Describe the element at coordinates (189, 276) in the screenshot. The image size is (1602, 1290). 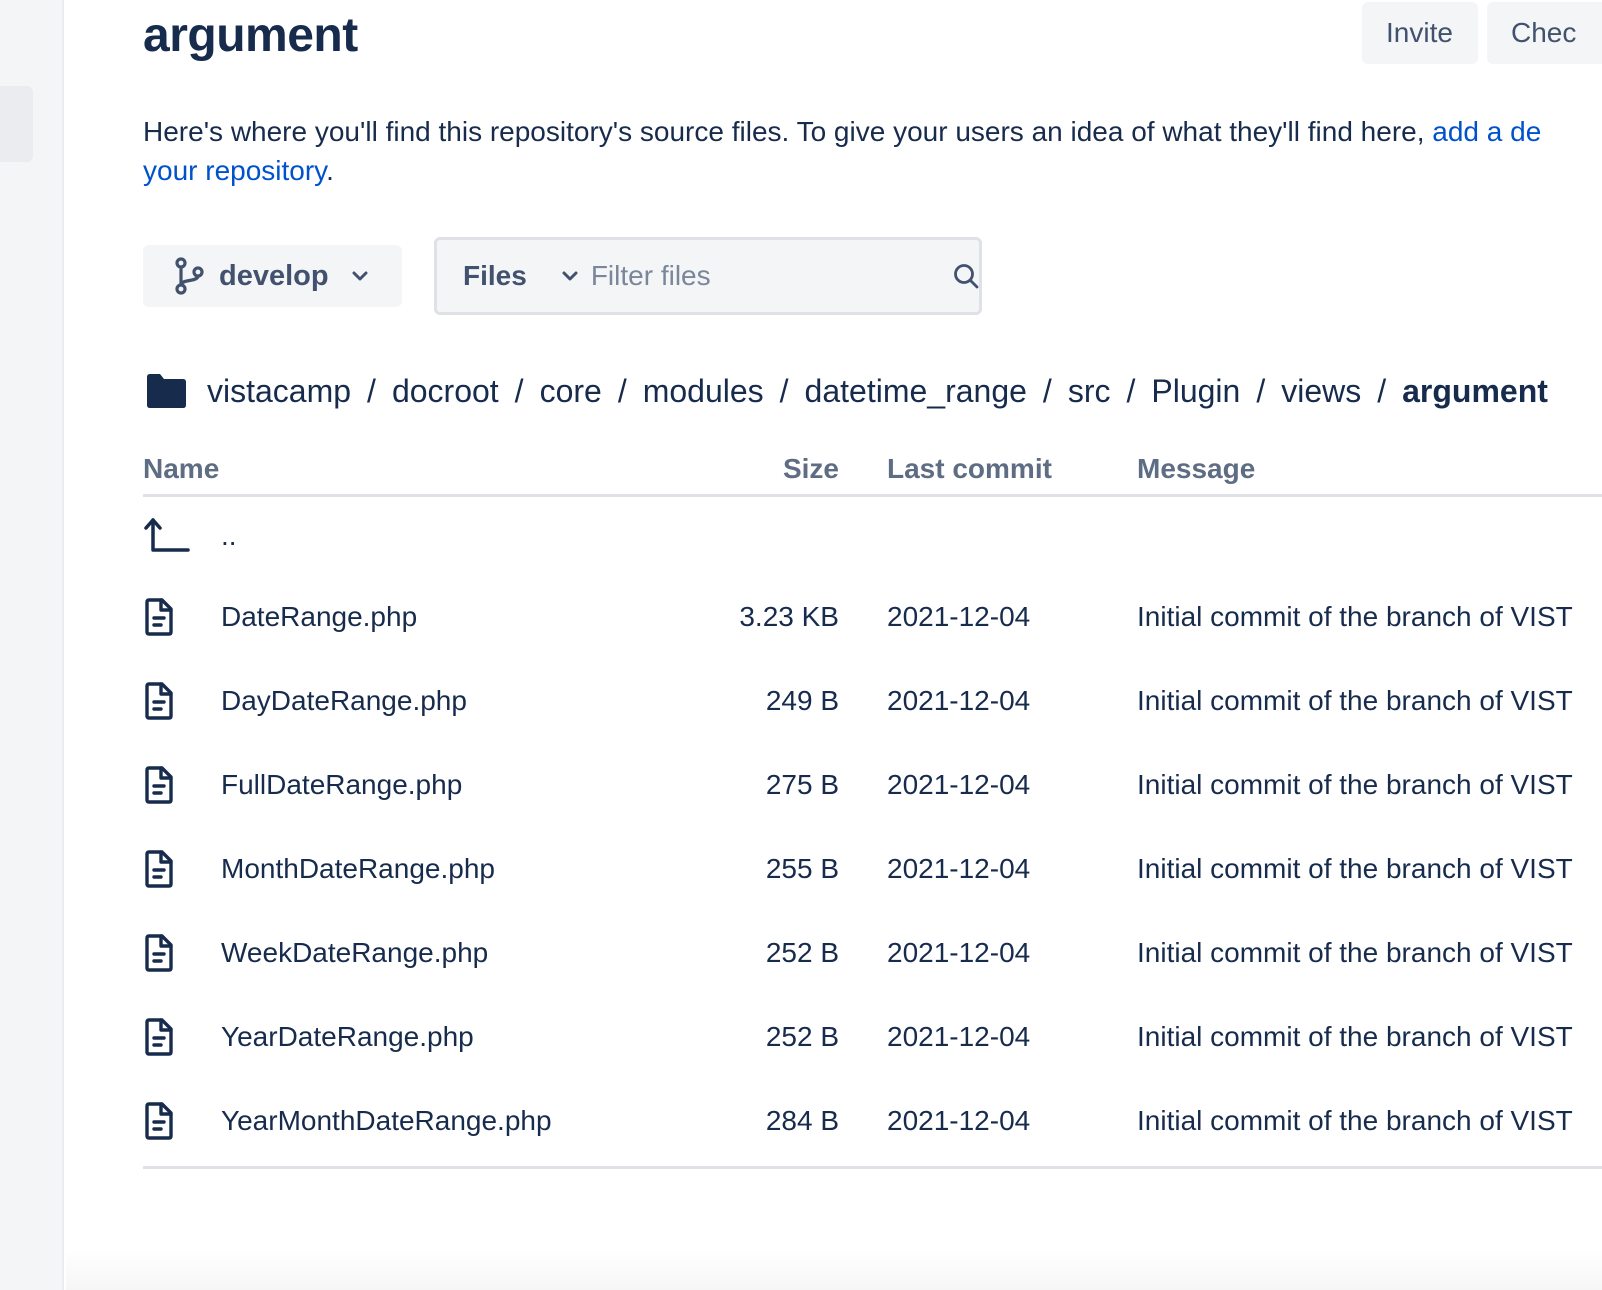
I see `branch-icon` at that location.